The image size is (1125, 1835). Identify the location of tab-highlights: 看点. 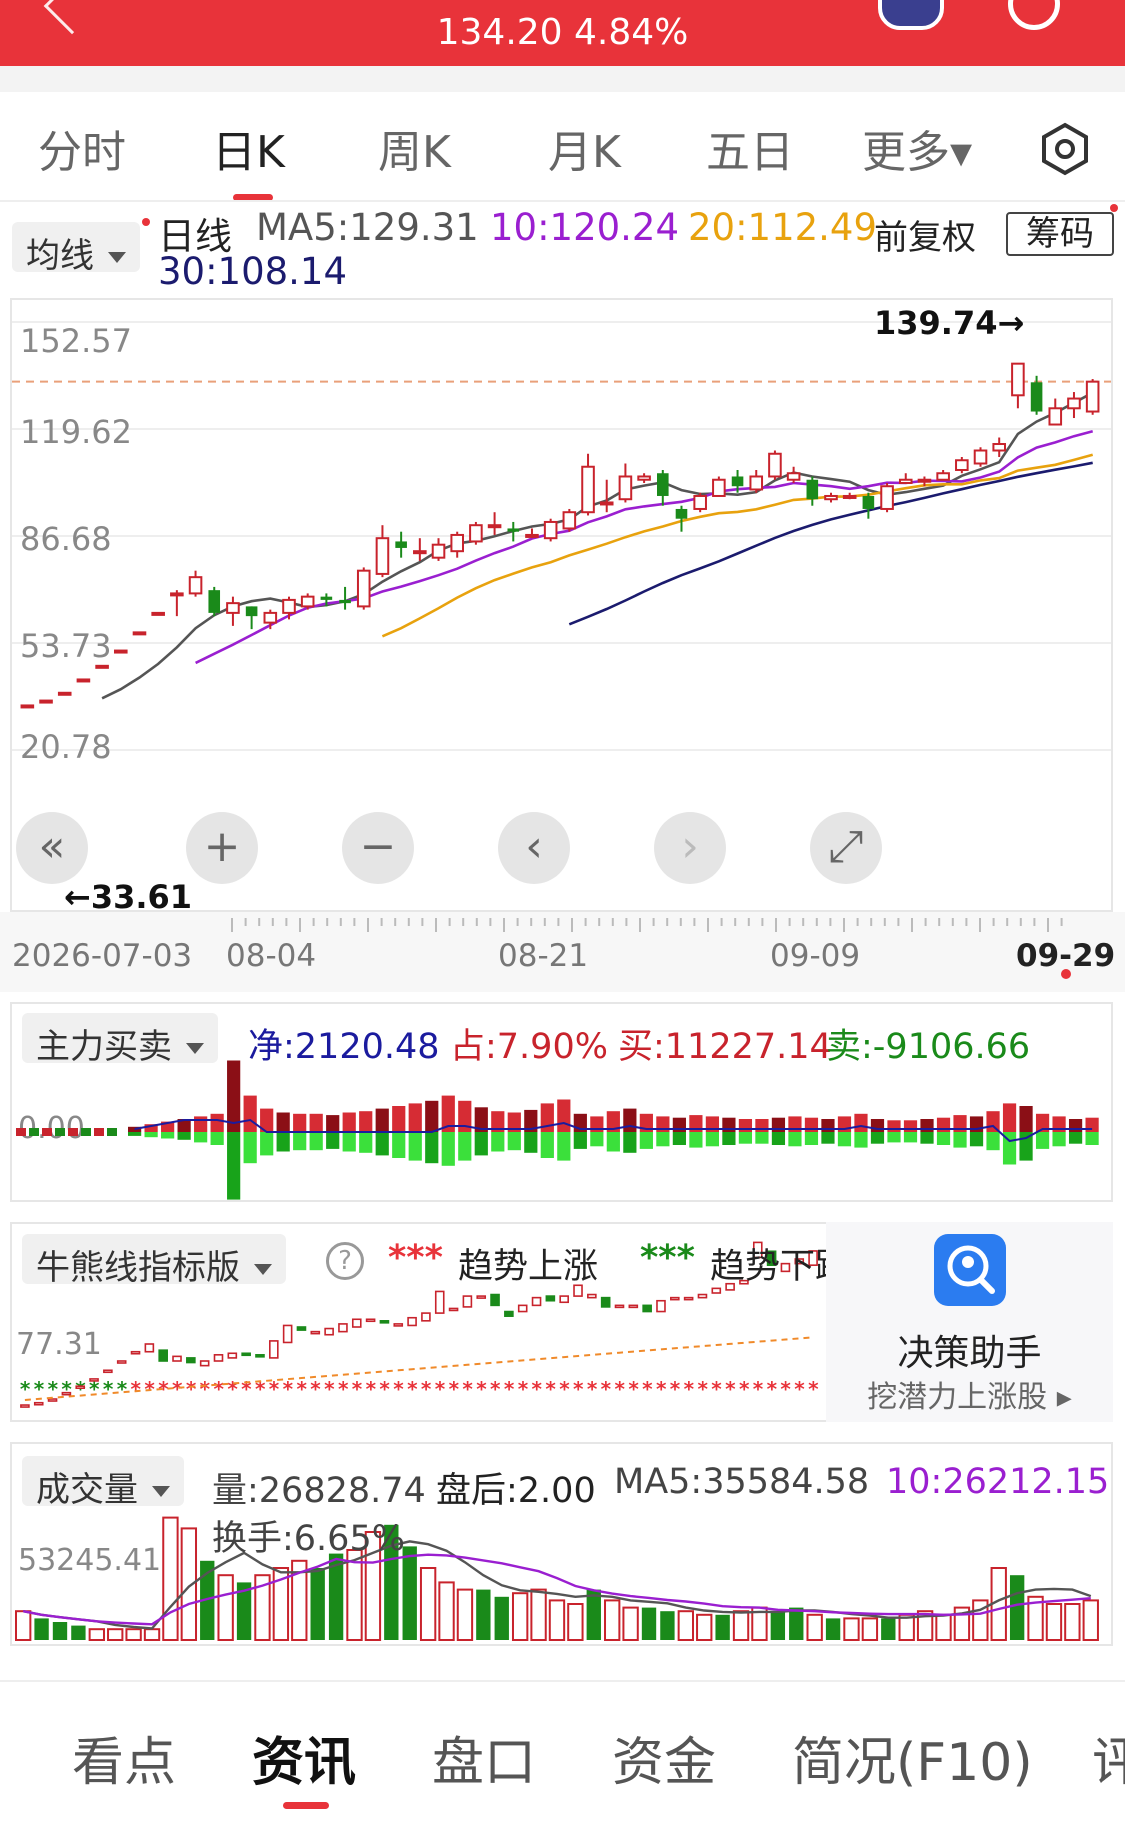
(124, 1757).